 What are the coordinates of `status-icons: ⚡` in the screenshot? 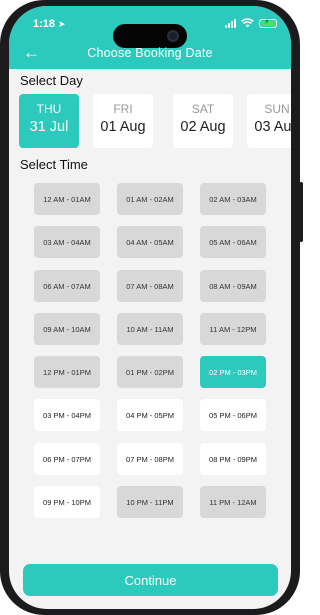 It's located at (251, 22).